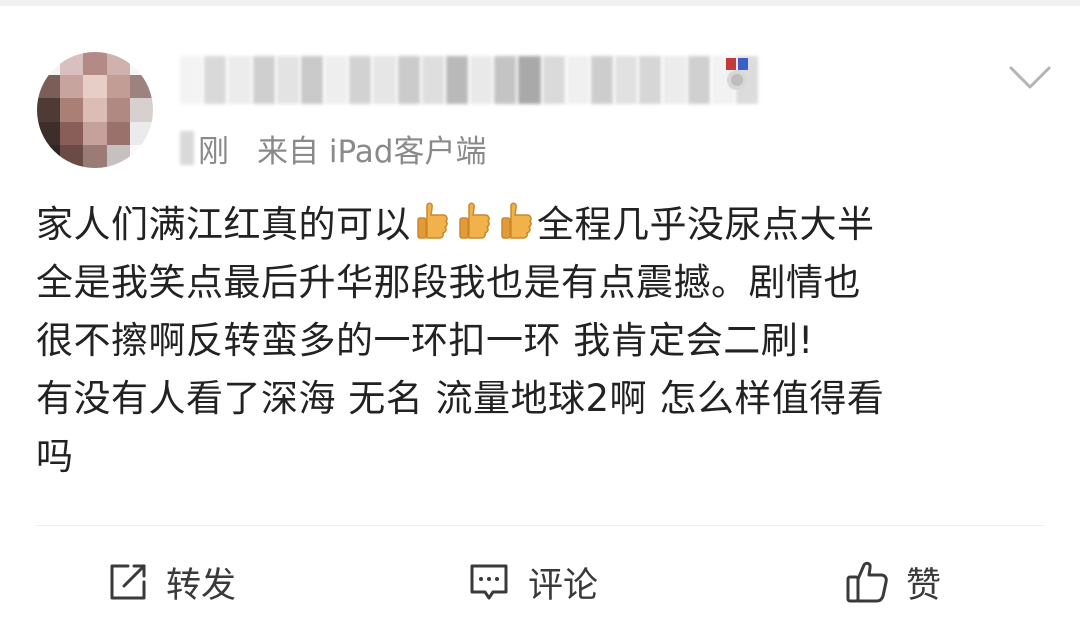 The image size is (1080, 627). I want to click on repost-button: 转发, so click(171, 582).